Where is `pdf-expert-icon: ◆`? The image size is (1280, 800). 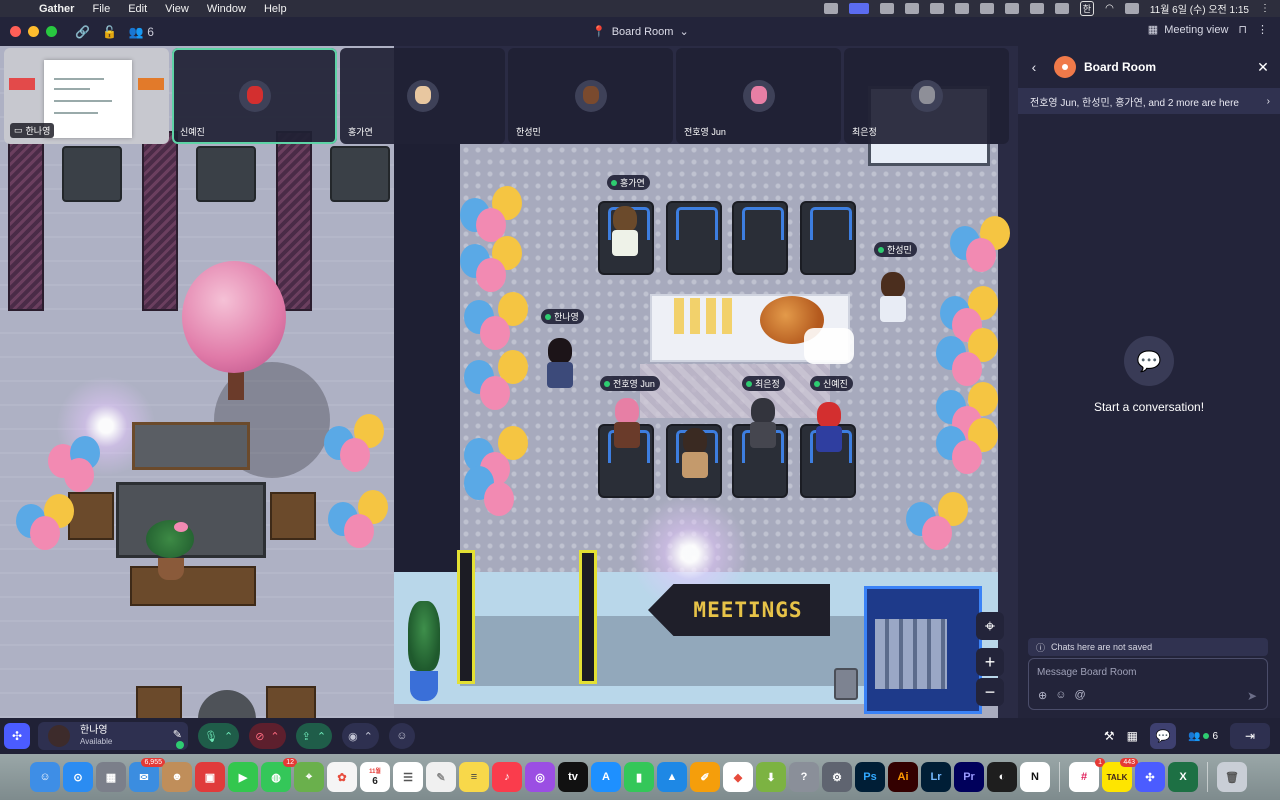 pdf-expert-icon: ◆ is located at coordinates (738, 777).